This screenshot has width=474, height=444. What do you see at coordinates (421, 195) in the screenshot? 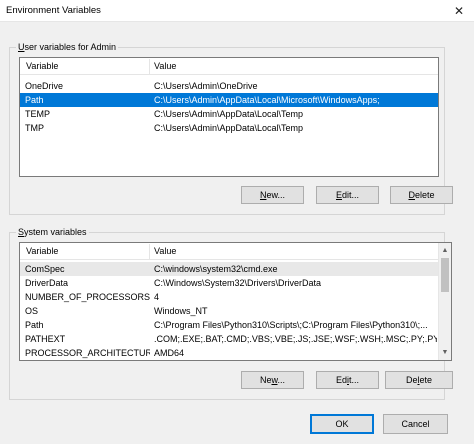
I see `user-delete-button: Delete` at bounding box center [421, 195].